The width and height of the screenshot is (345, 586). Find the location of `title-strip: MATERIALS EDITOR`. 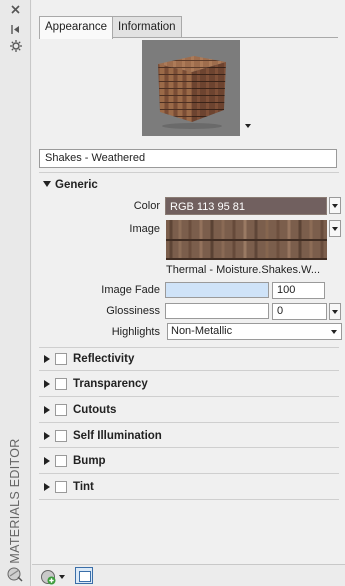

title-strip: MATERIALS EDITOR is located at coordinates (15, 293).